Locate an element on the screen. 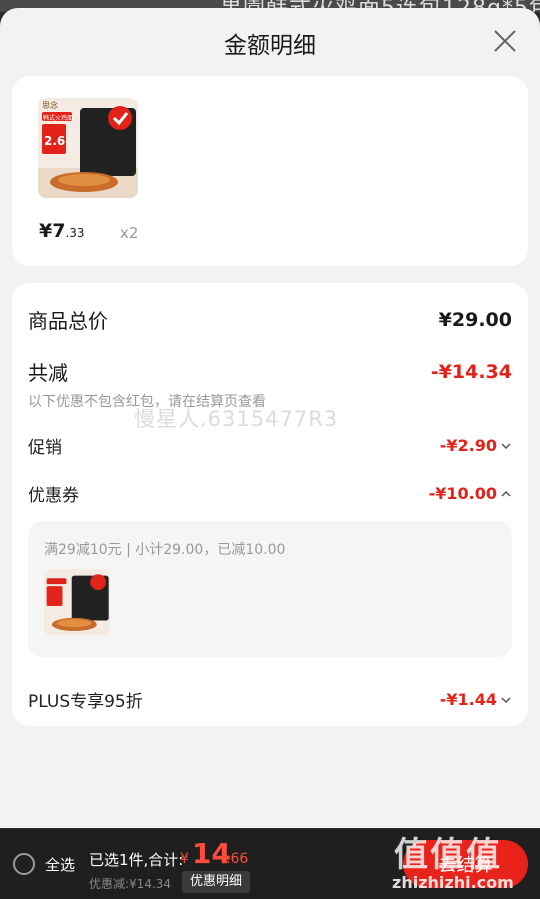 This screenshot has height=899, width=540. promotion-amount: -¥2.90 is located at coordinates (476, 445).